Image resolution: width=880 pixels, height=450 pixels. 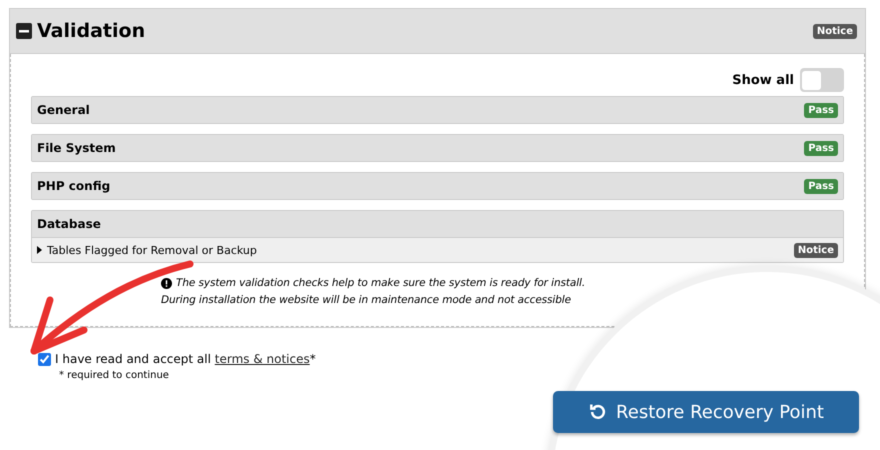 What do you see at coordinates (763, 80) in the screenshot?
I see `show-all-label: Show all` at bounding box center [763, 80].